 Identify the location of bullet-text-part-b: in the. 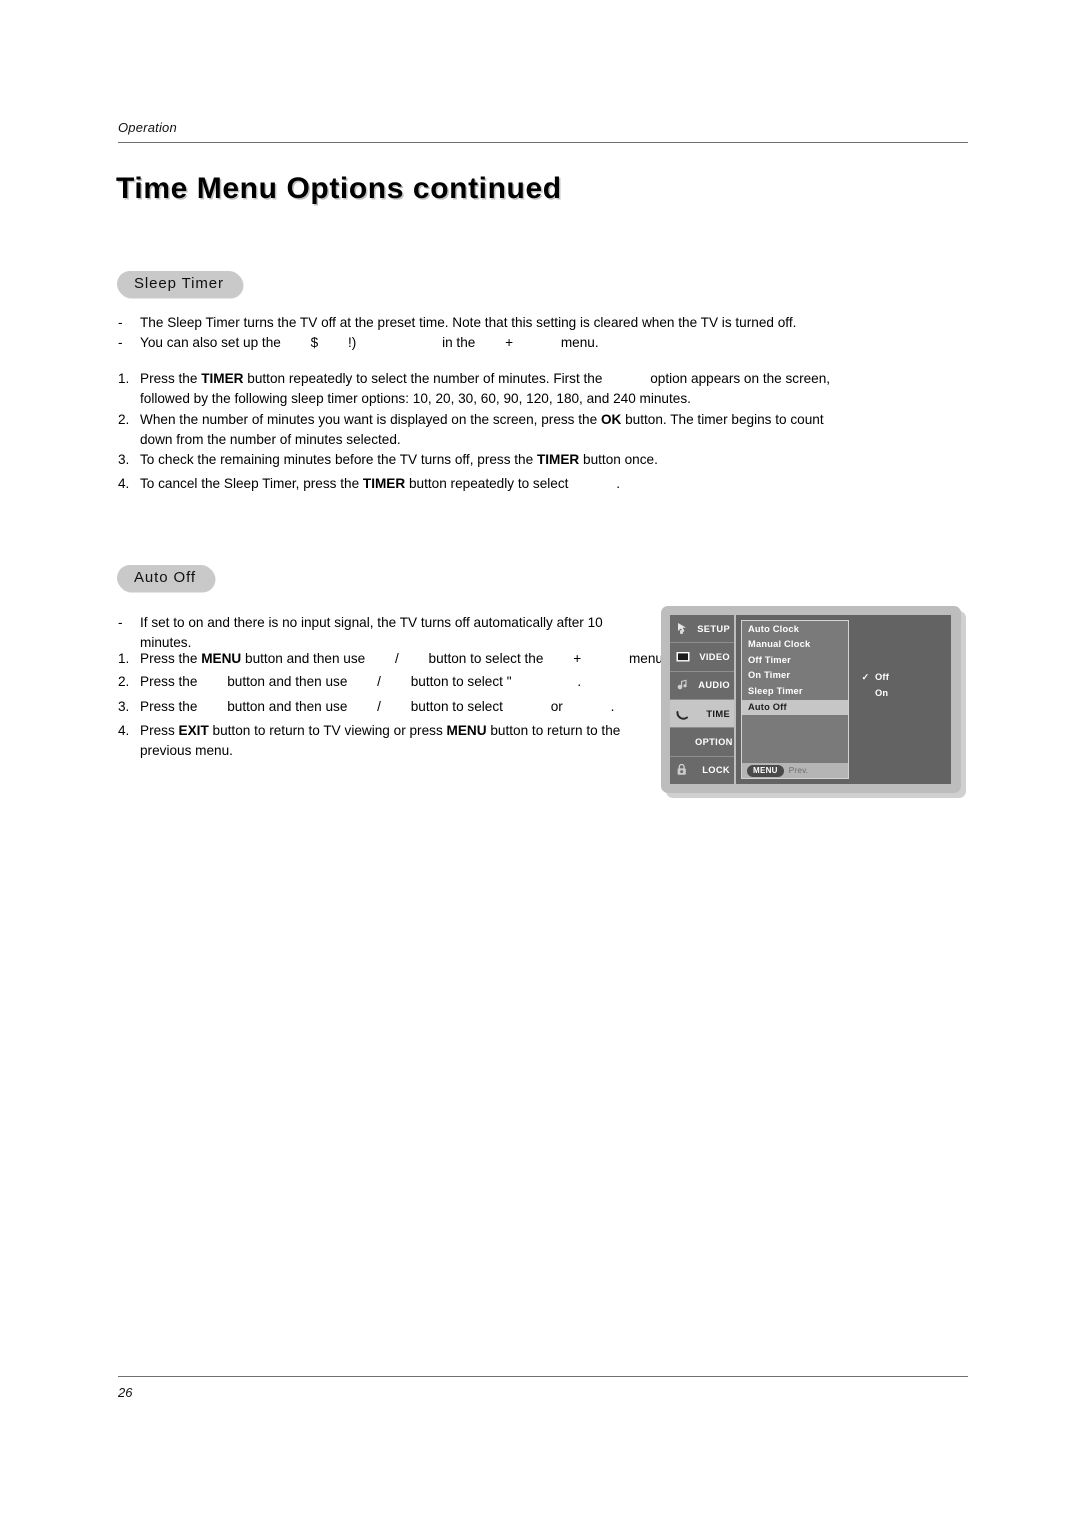
(459, 342).